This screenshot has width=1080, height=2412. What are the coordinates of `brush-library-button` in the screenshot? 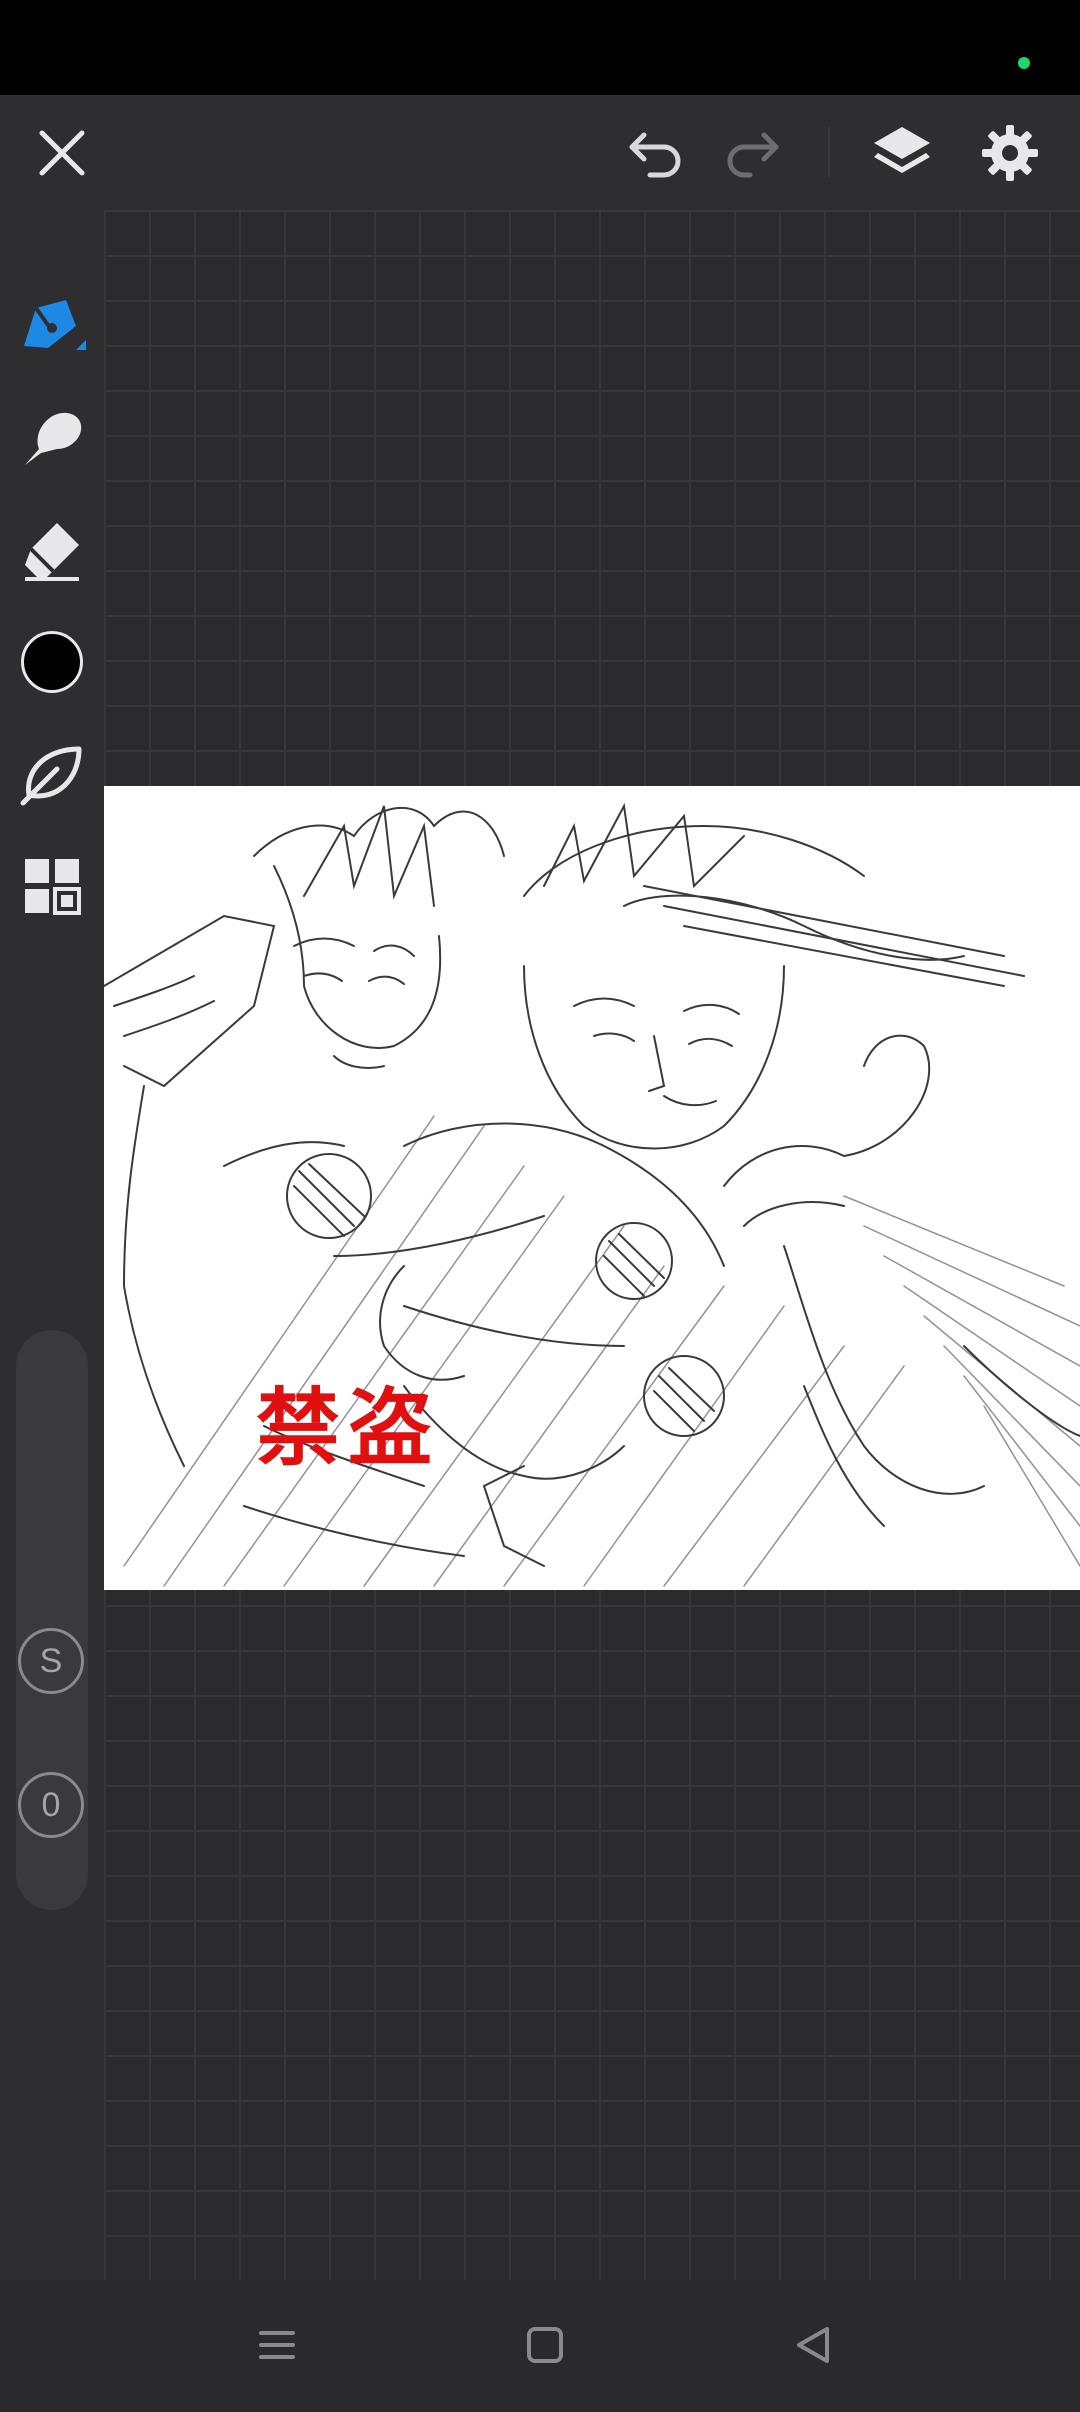 It's located at (52, 774).